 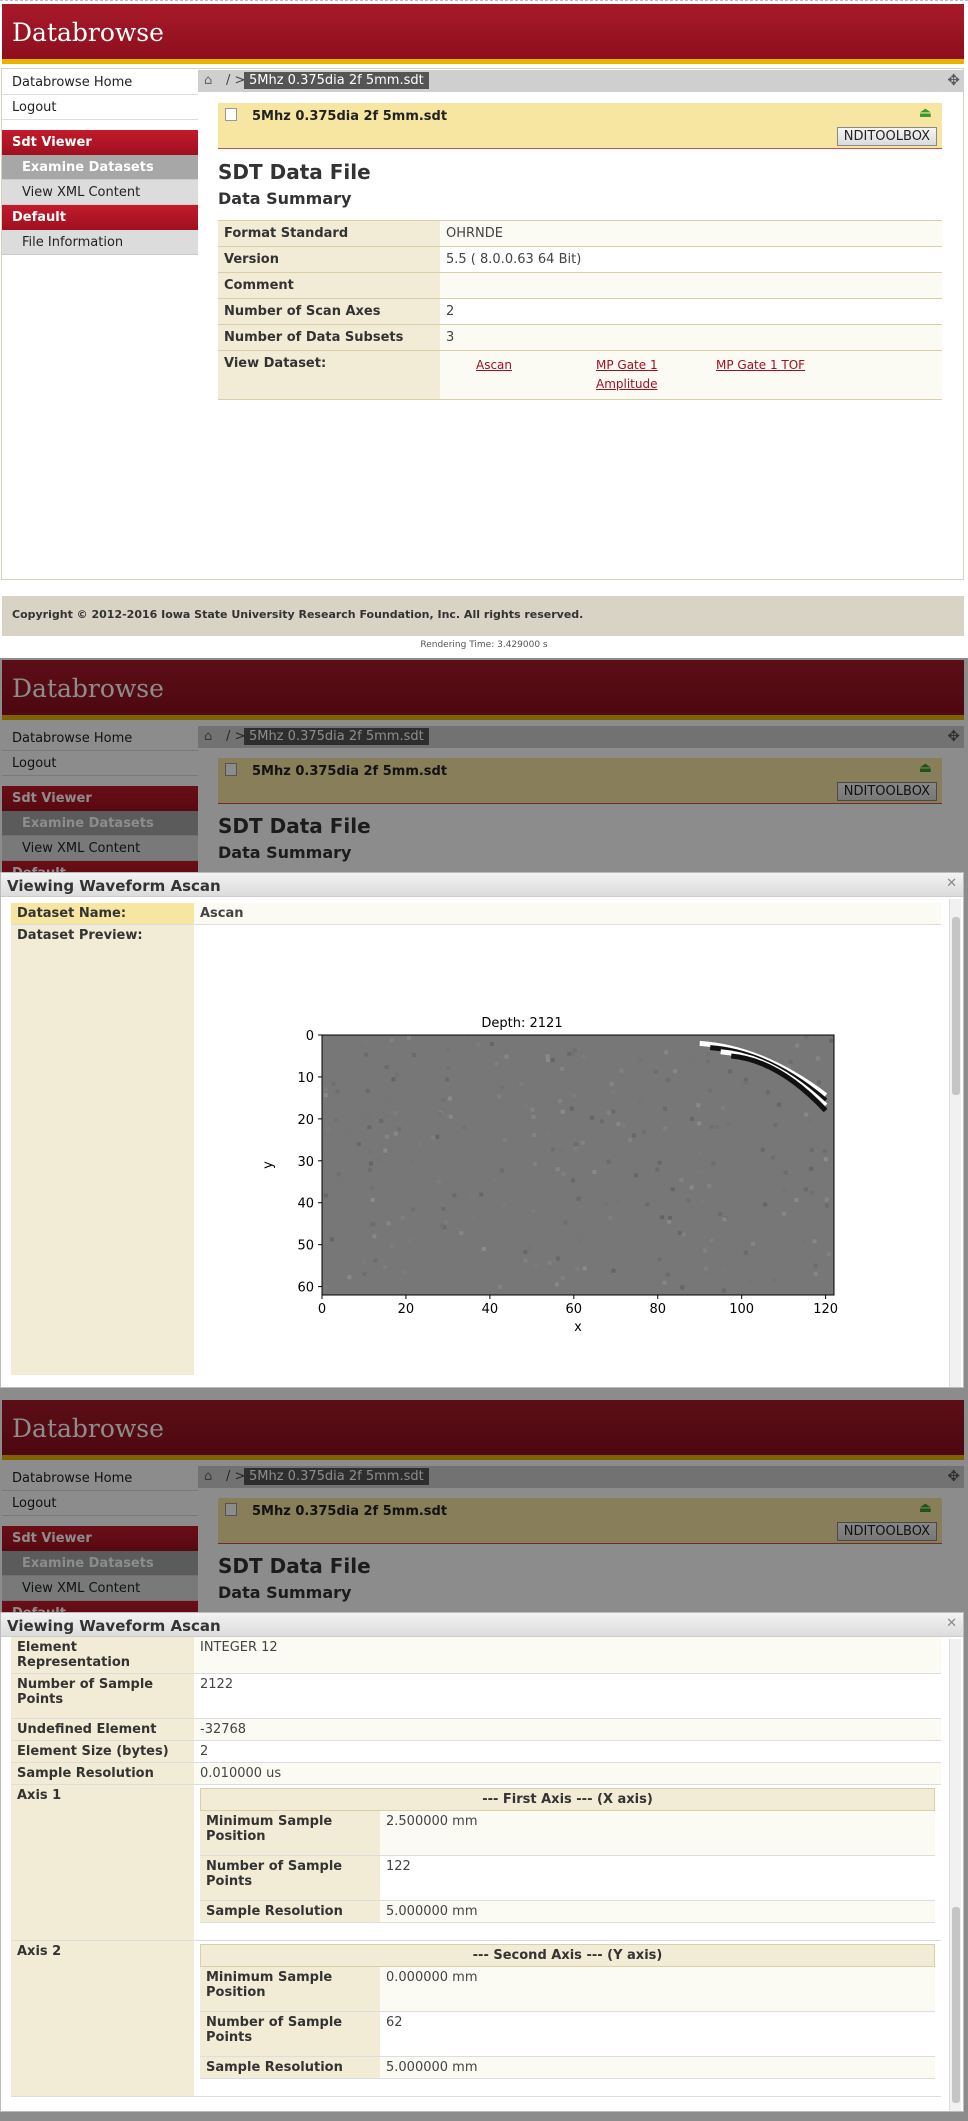 I want to click on table-row: Sample Resolution 5.000000 mm, so click(x=567, y=2068).